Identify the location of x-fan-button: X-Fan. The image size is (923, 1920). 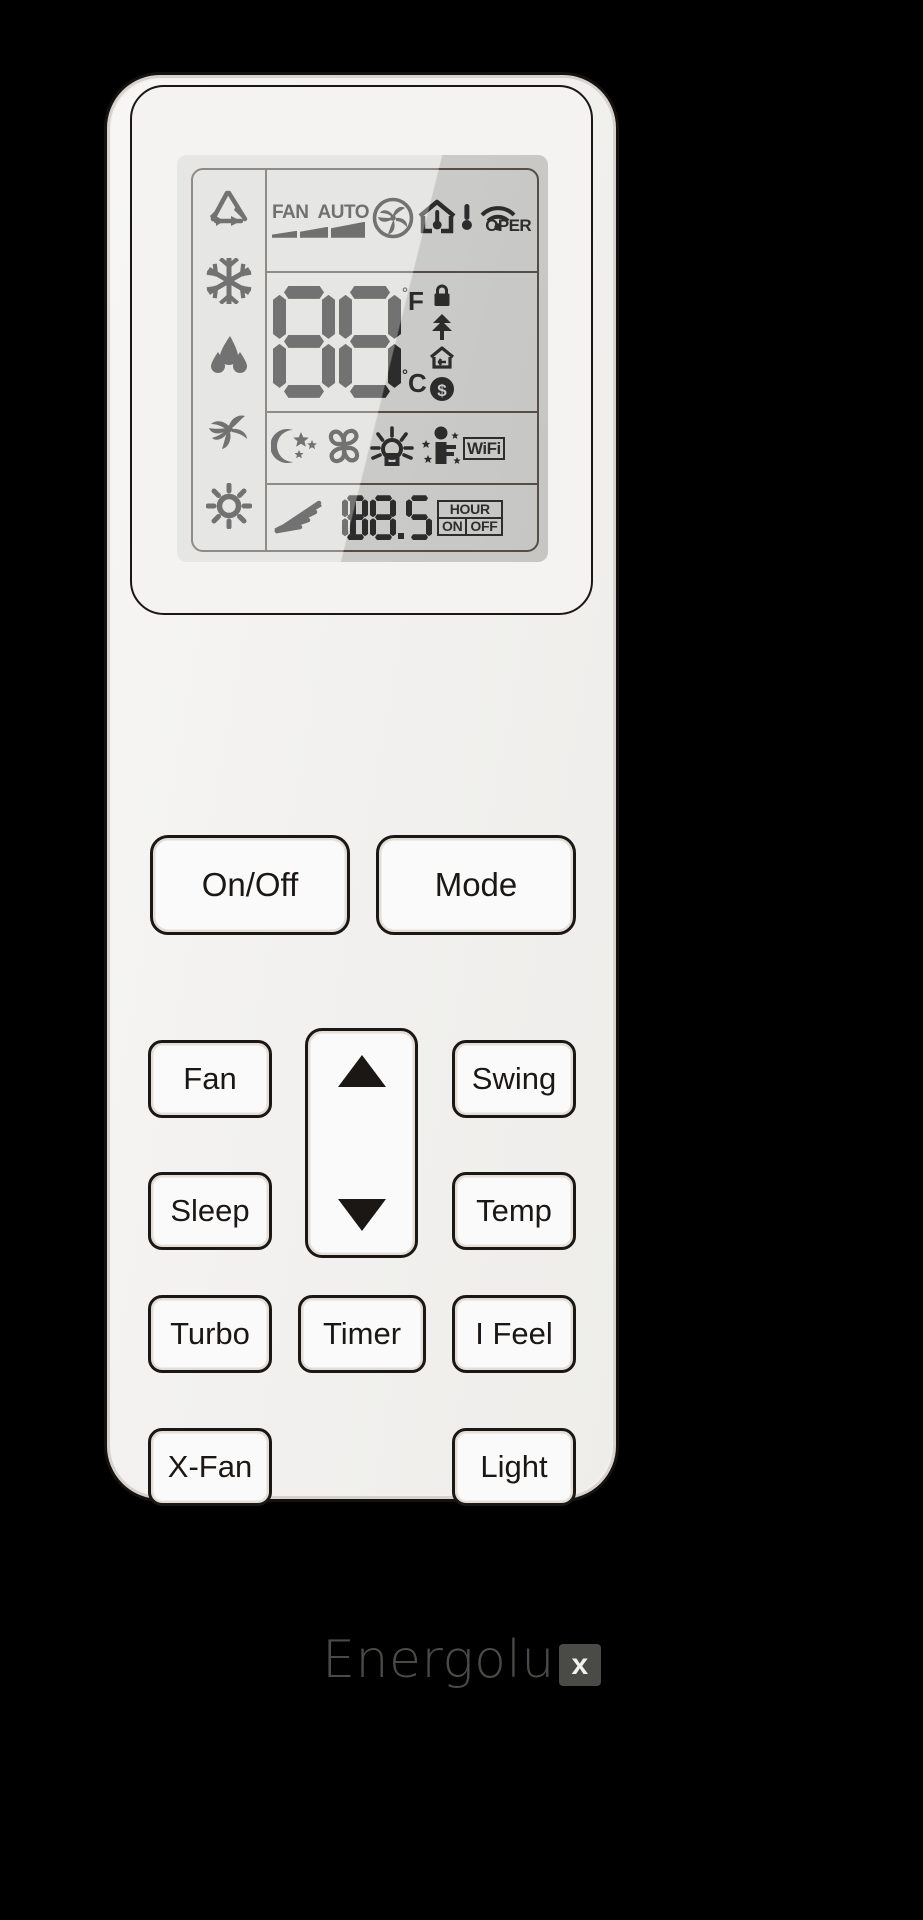
(210, 1467).